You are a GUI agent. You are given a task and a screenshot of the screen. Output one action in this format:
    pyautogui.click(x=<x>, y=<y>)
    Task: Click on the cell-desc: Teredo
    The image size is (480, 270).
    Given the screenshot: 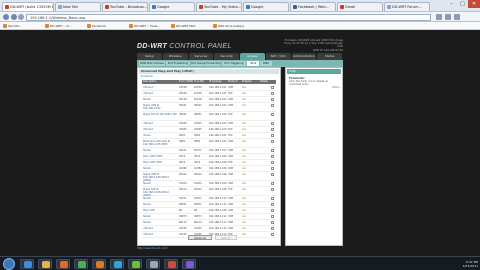 What is the action you would take?
    pyautogui.click(x=147, y=183)
    